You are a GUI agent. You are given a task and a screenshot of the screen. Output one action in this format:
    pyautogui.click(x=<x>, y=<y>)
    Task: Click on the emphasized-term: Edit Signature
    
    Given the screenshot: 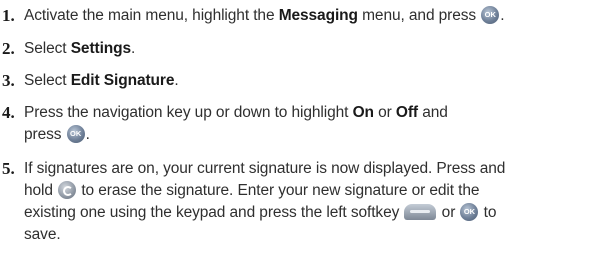 What is the action you would take?
    pyautogui.click(x=122, y=80)
    